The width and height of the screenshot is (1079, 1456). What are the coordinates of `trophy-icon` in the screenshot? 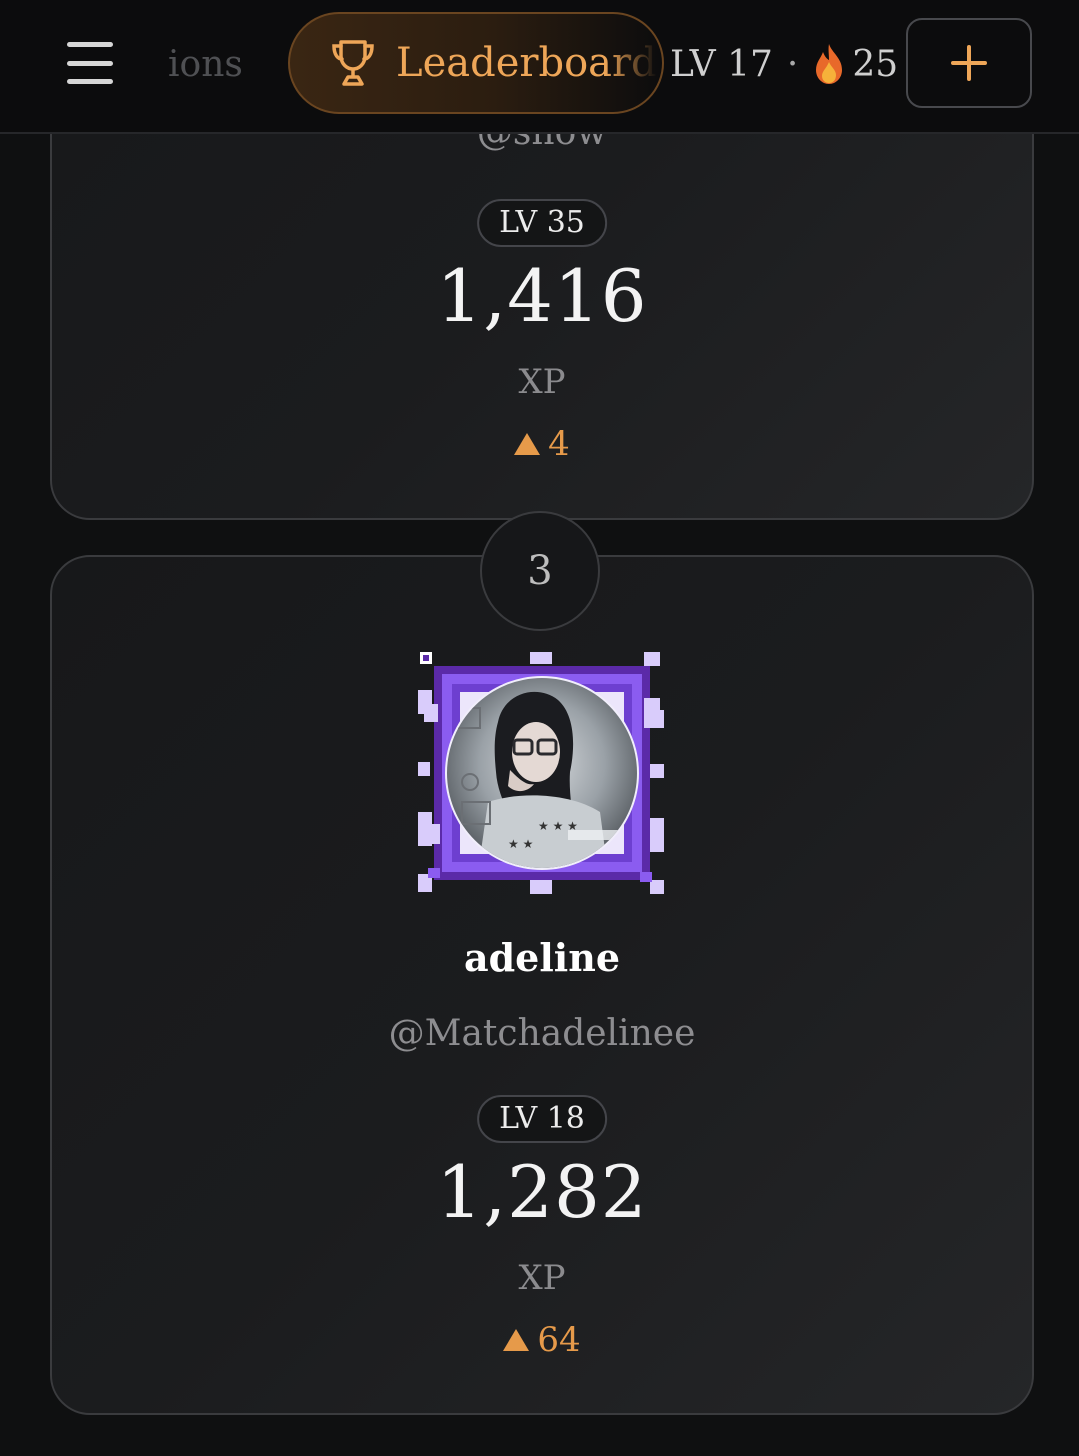 It's located at (353, 63).